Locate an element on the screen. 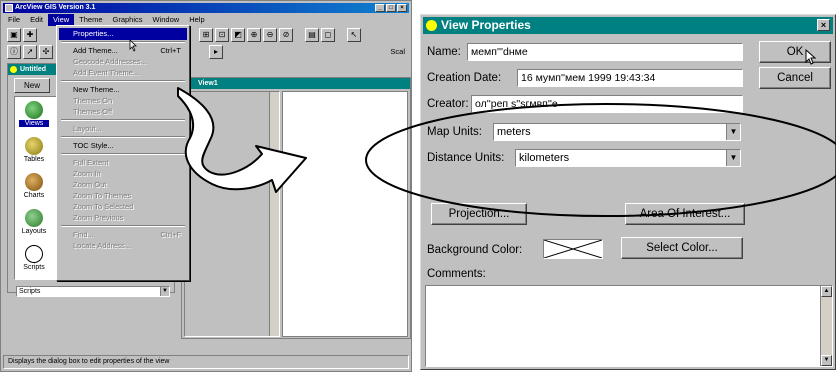 The image size is (836, 374). identify-tool-icon: ⓘ is located at coordinates (14, 52).